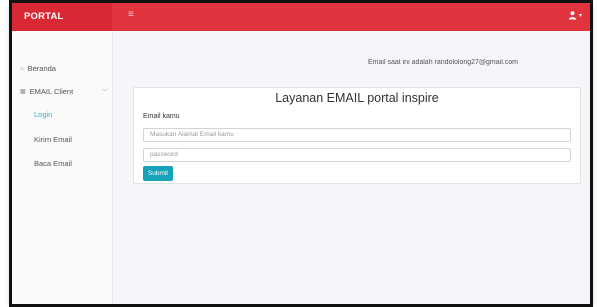 The width and height of the screenshot is (598, 307). What do you see at coordinates (161, 116) in the screenshot?
I see `email-label: Email kamu` at bounding box center [161, 116].